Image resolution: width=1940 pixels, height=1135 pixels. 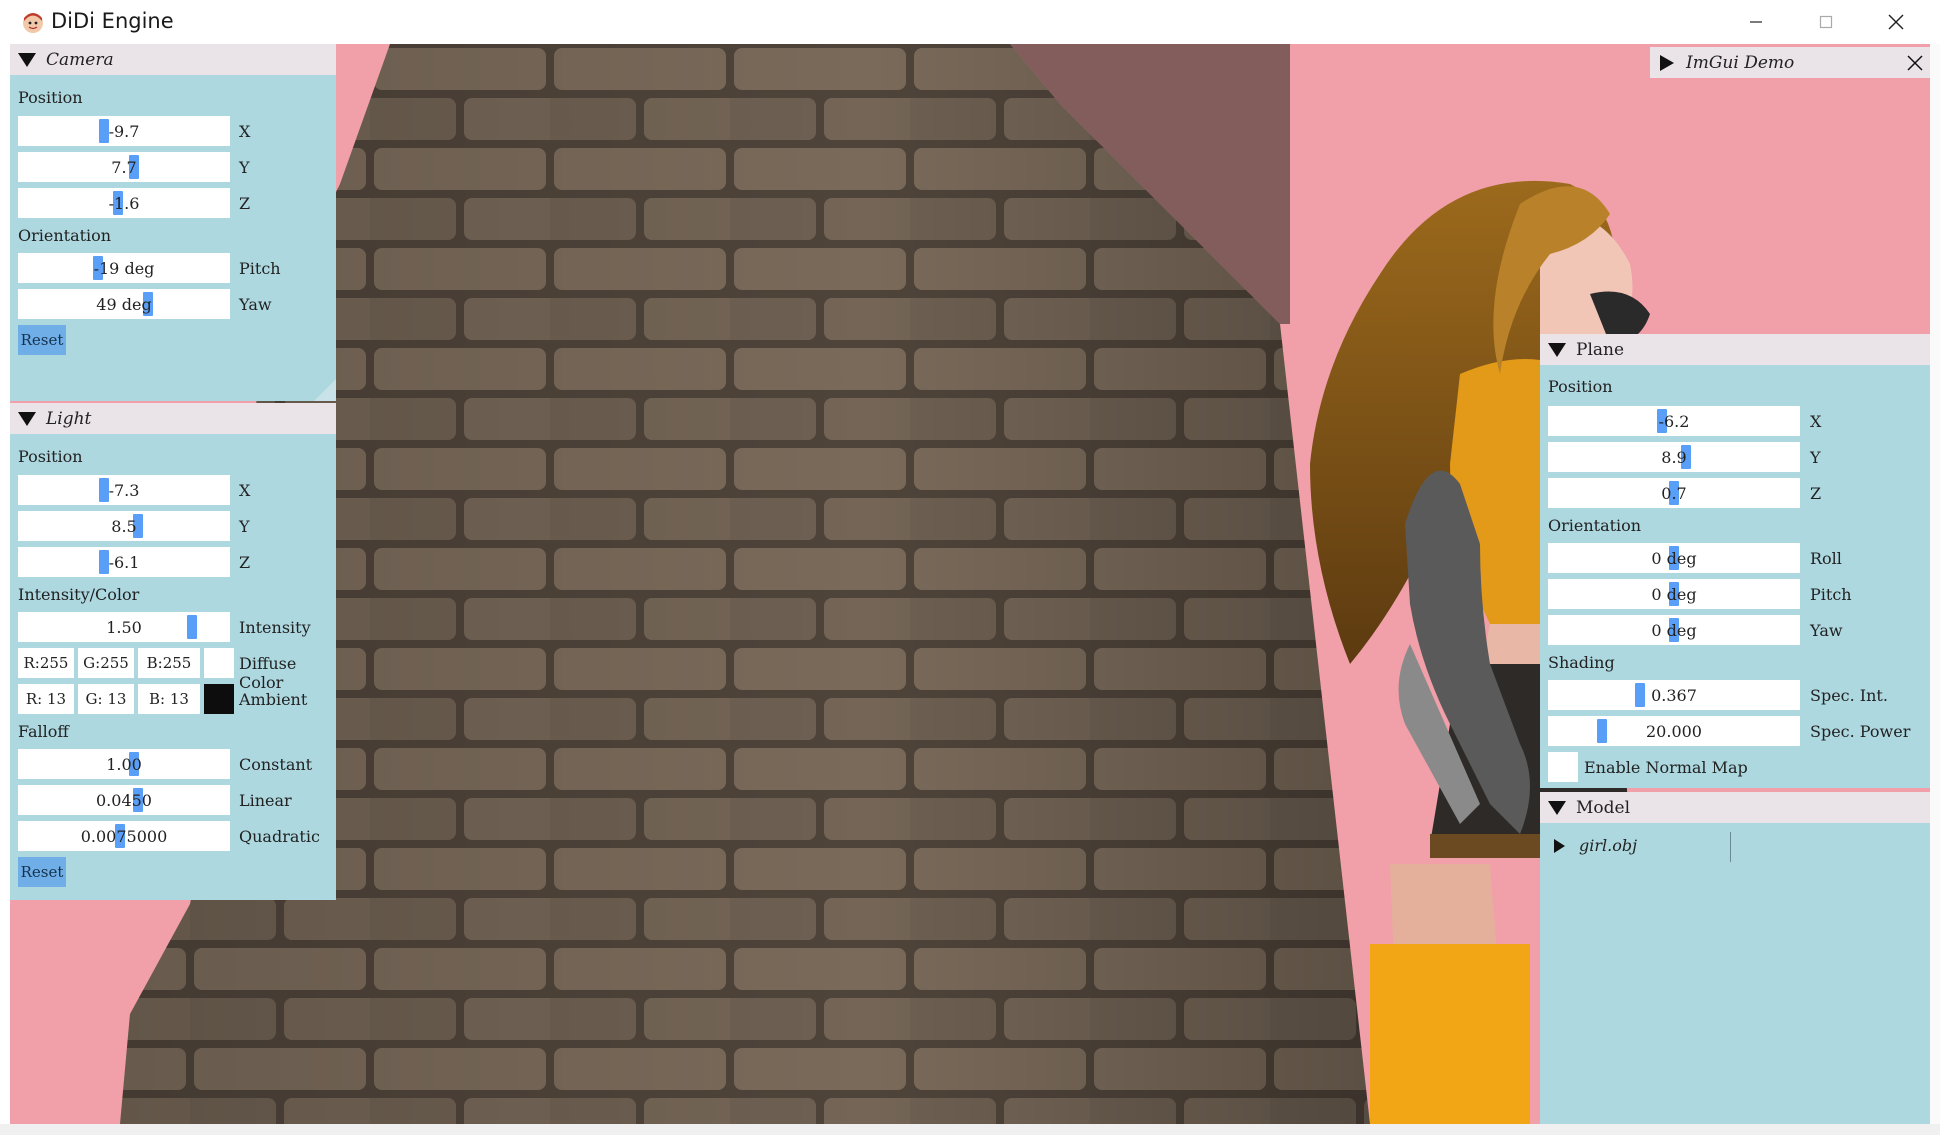 I want to click on light-panel-header: Light, so click(x=173, y=418).